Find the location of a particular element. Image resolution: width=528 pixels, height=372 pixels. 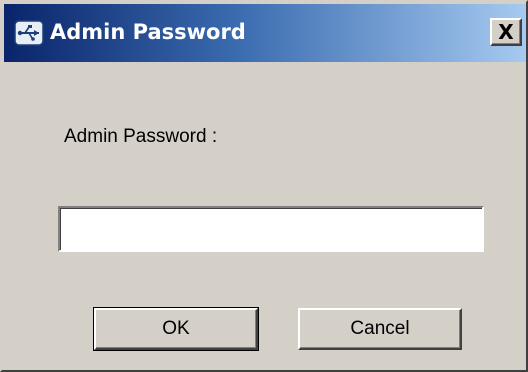

close-icon: X is located at coordinates (506, 32).